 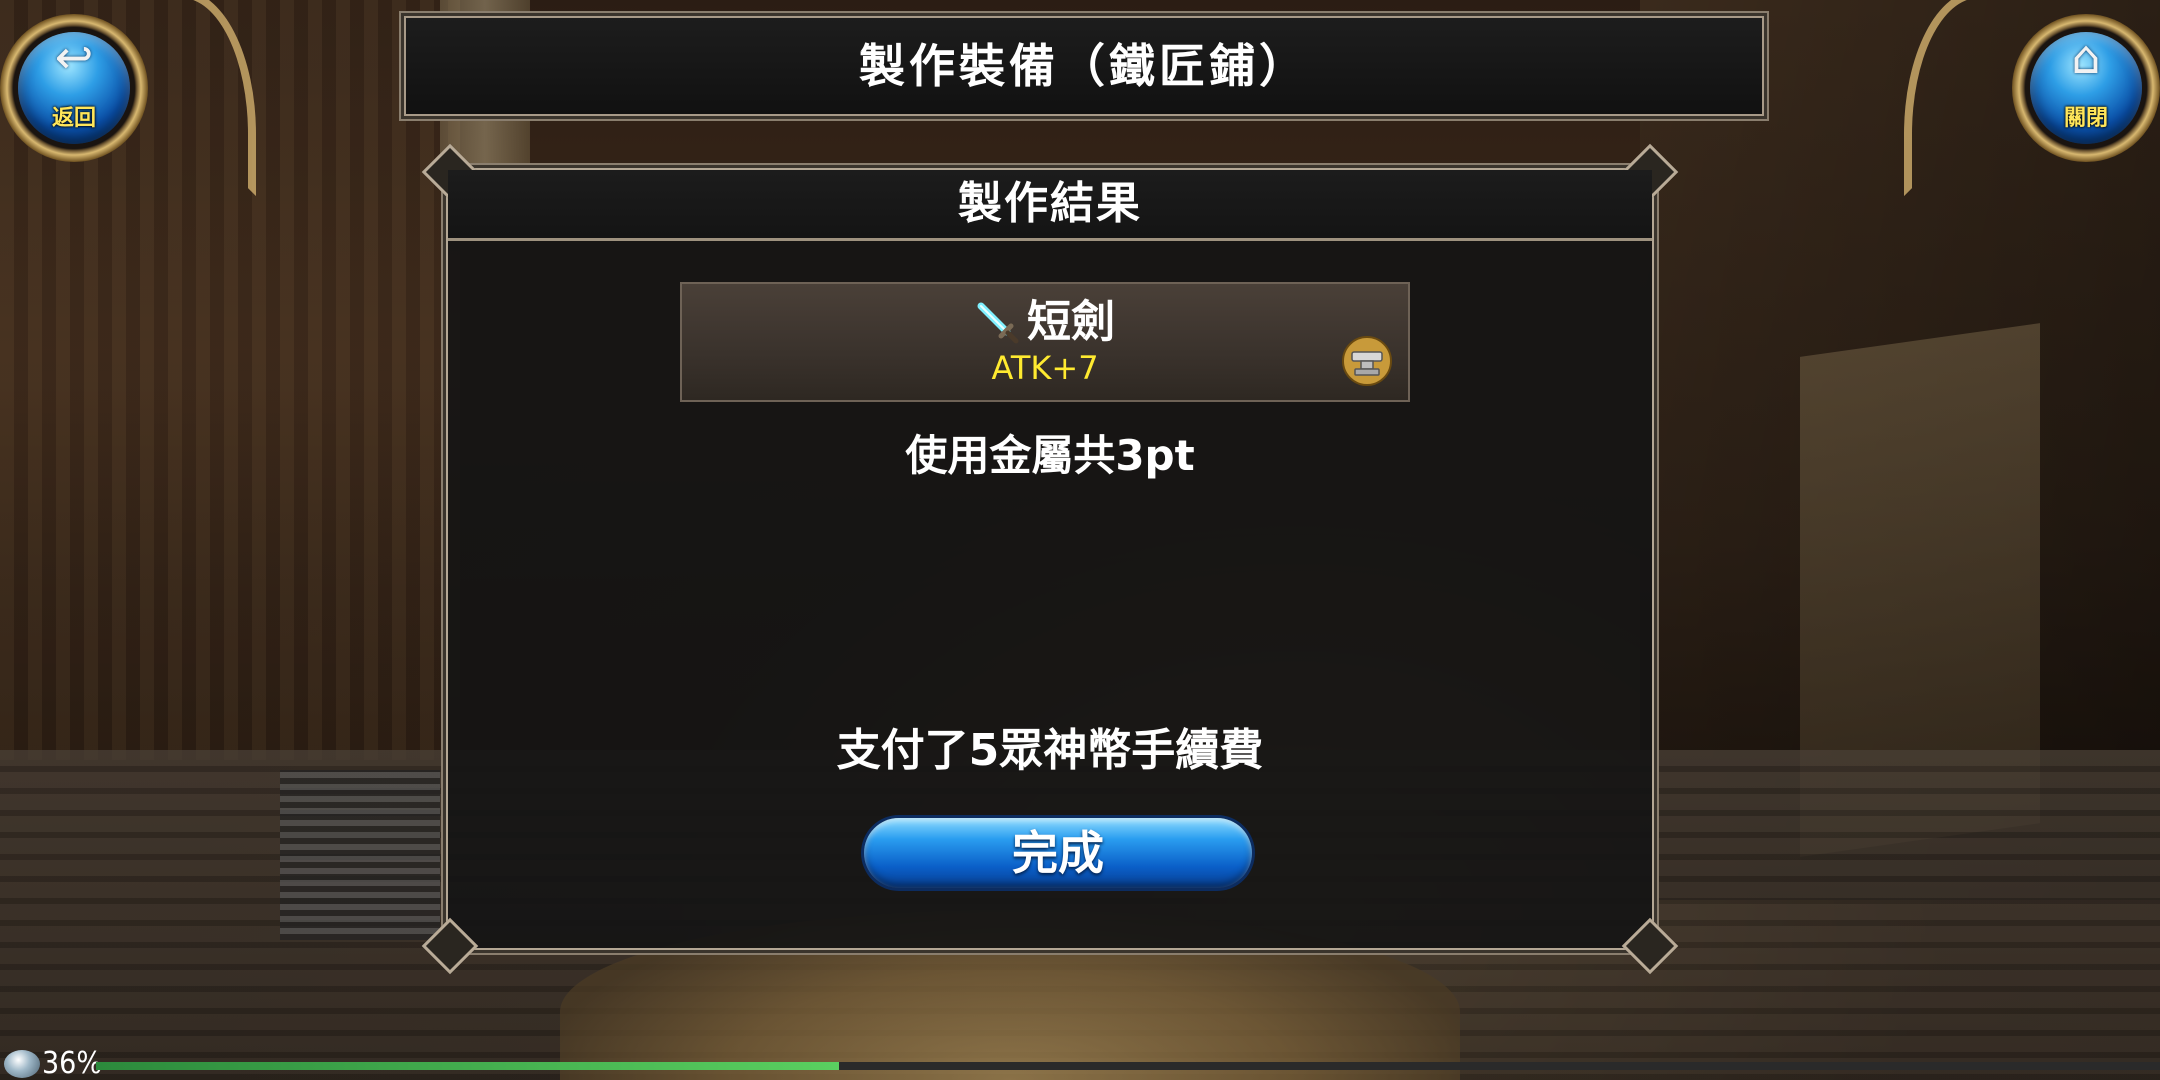 I want to click on item-name-row: 短劍, so click(x=1045, y=322).